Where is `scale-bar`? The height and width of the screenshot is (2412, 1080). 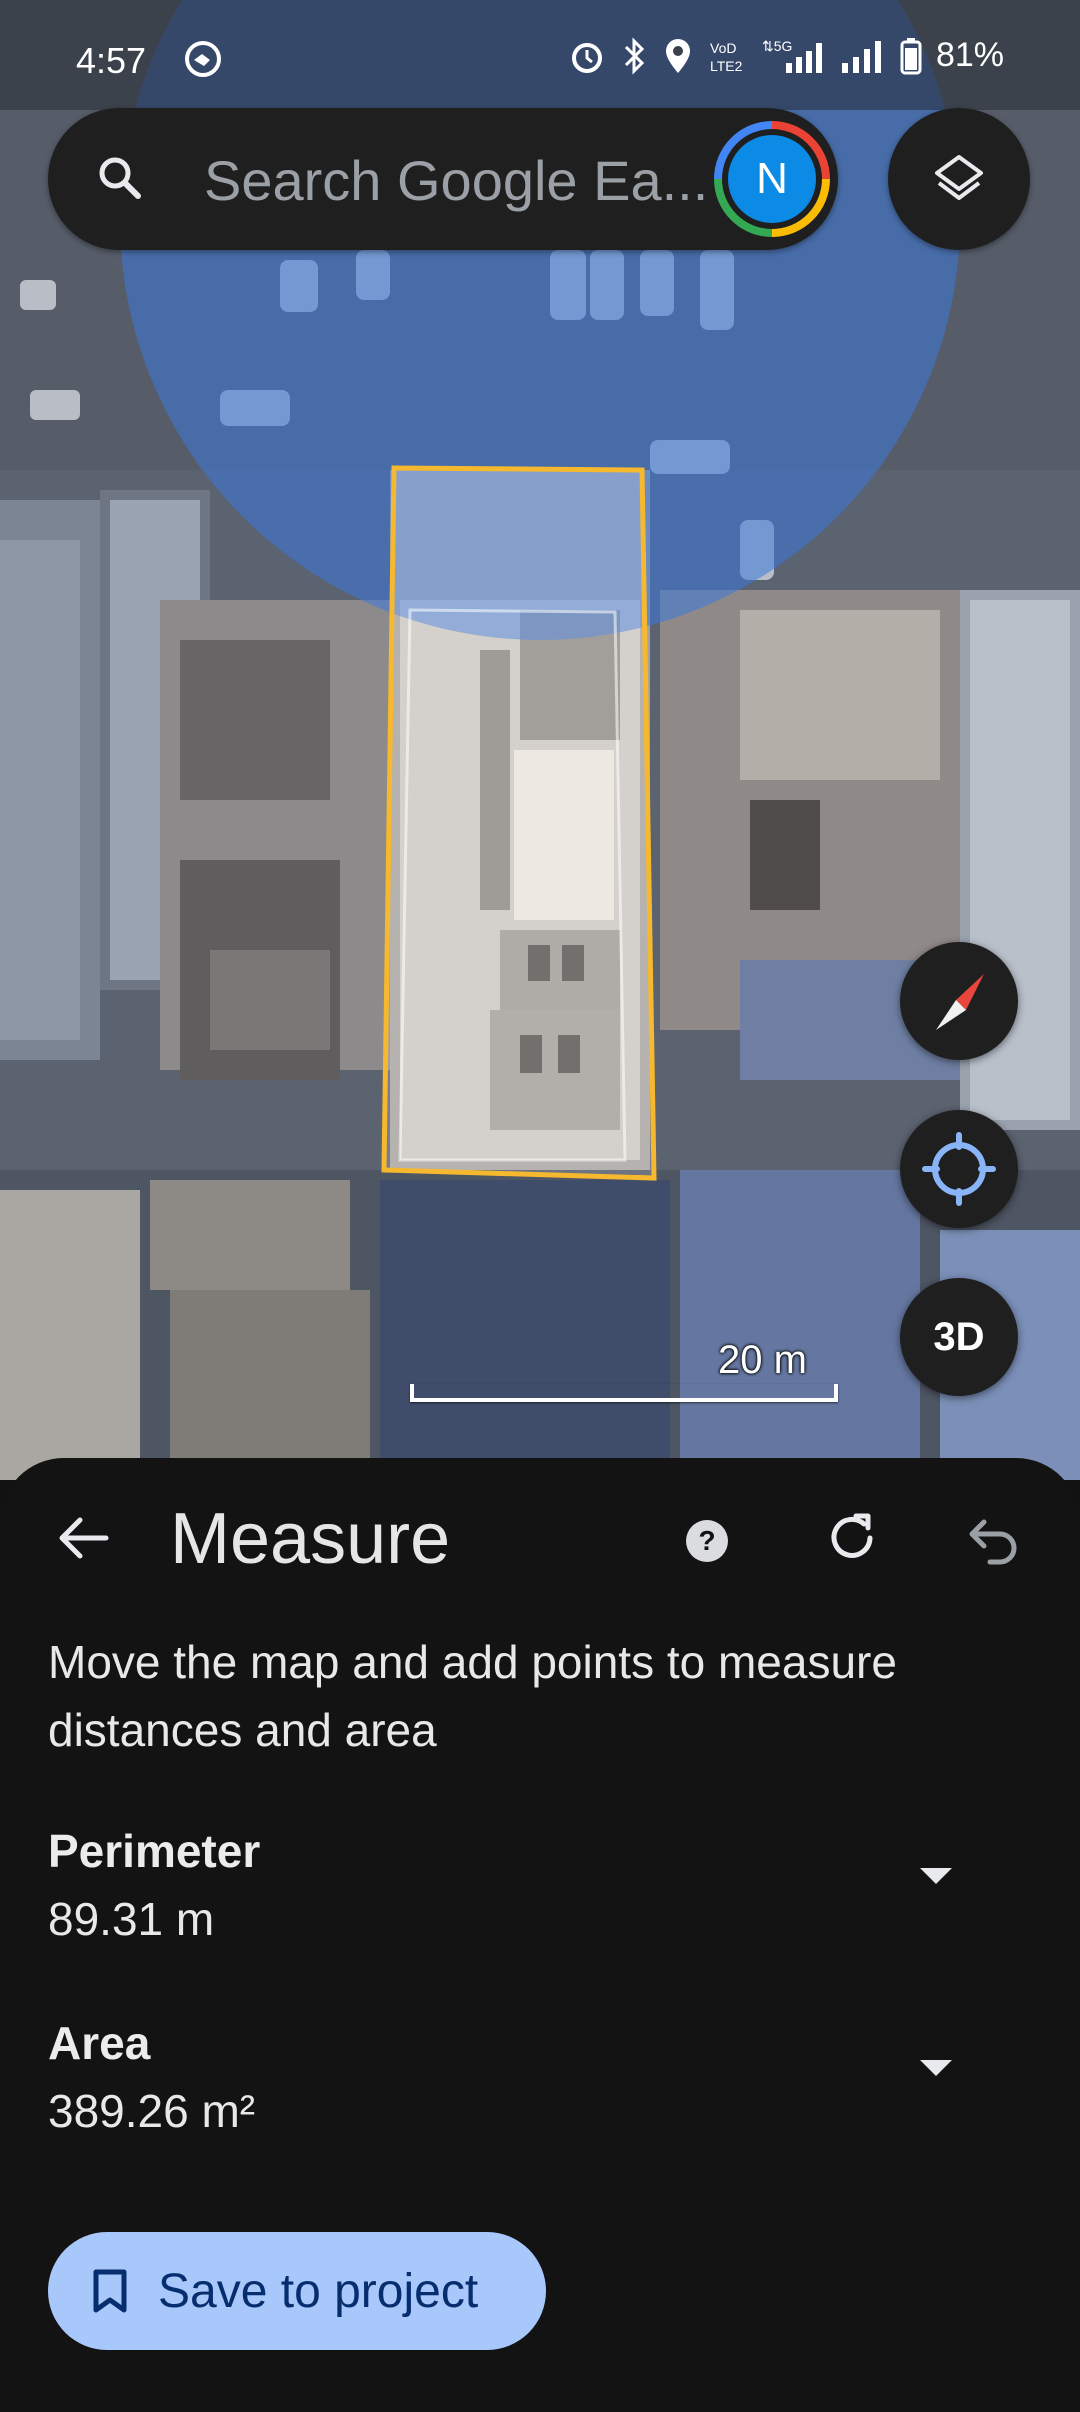 scale-bar is located at coordinates (624, 1393).